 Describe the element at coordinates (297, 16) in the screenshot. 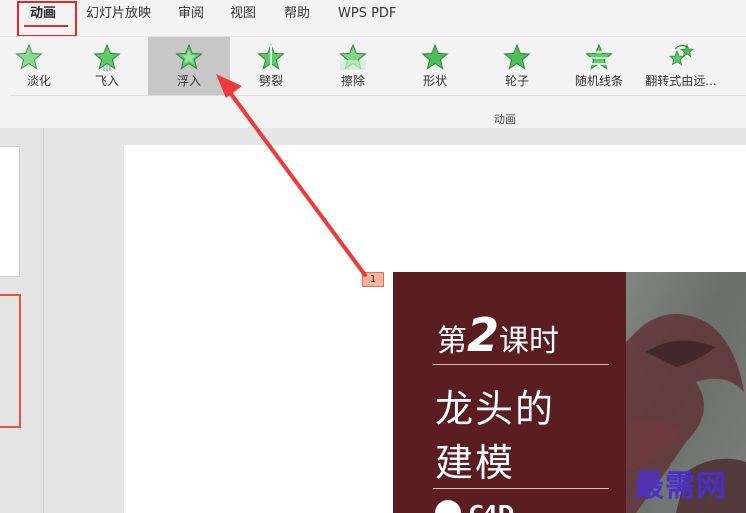

I see `tab-help: 帮助` at that location.